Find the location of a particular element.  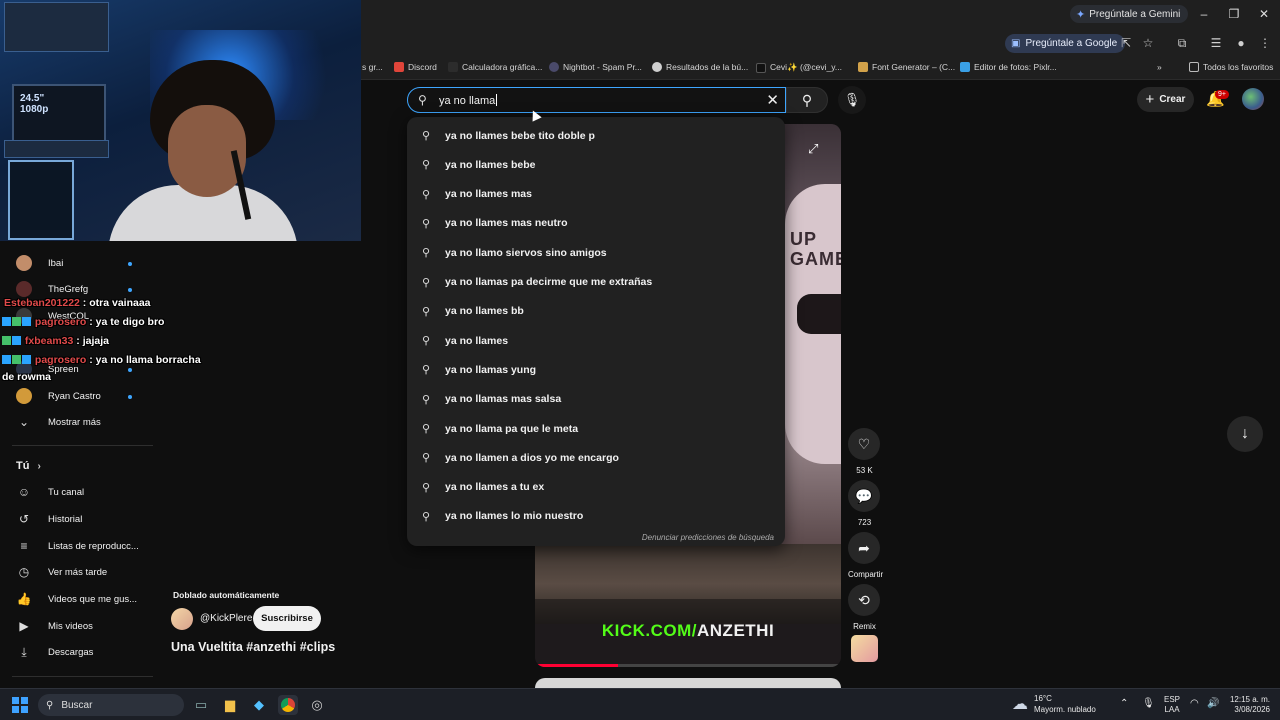

share-action: ➦ Compartir is located at coordinates (865, 555).